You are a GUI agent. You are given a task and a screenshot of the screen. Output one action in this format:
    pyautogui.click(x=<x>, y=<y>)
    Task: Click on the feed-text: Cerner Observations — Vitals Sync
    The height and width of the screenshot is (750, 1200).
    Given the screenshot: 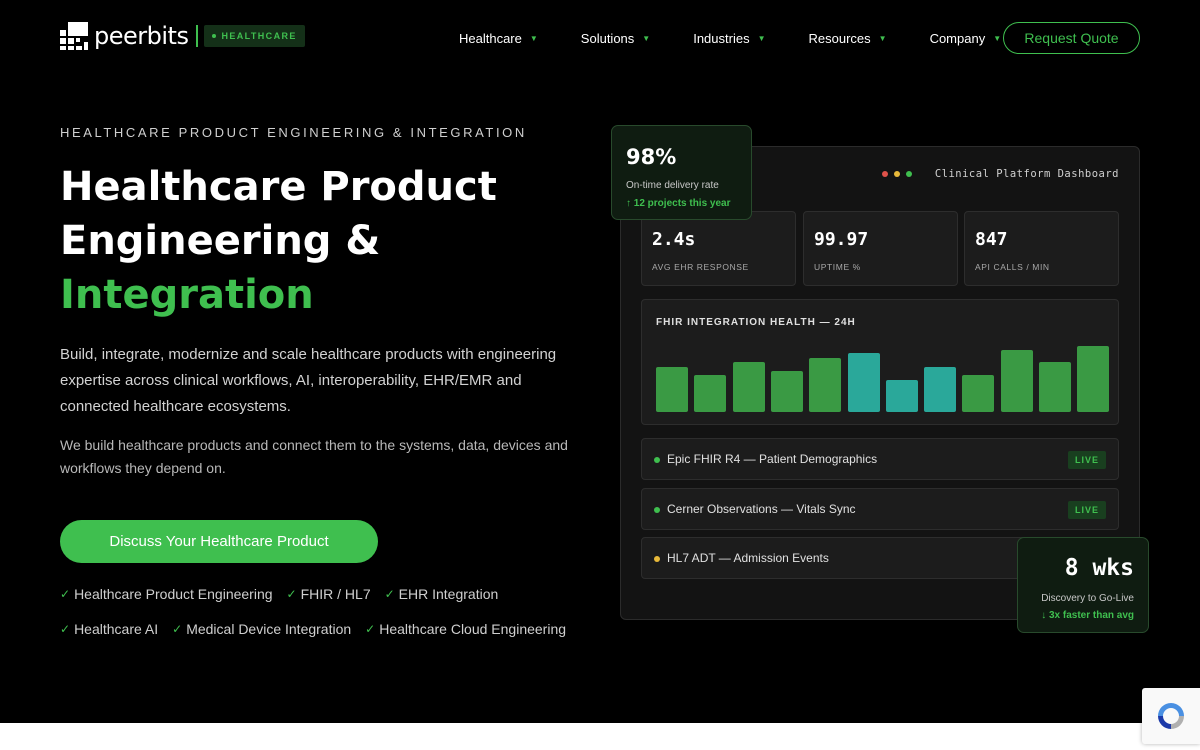 What is the action you would take?
    pyautogui.click(x=761, y=509)
    